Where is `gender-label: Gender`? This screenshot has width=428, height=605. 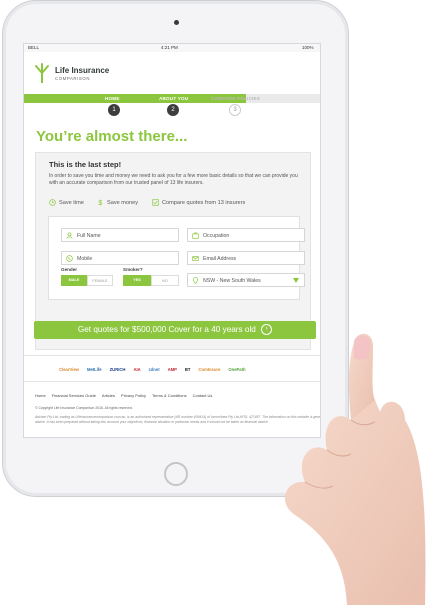
gender-label: Gender is located at coordinates (69, 269).